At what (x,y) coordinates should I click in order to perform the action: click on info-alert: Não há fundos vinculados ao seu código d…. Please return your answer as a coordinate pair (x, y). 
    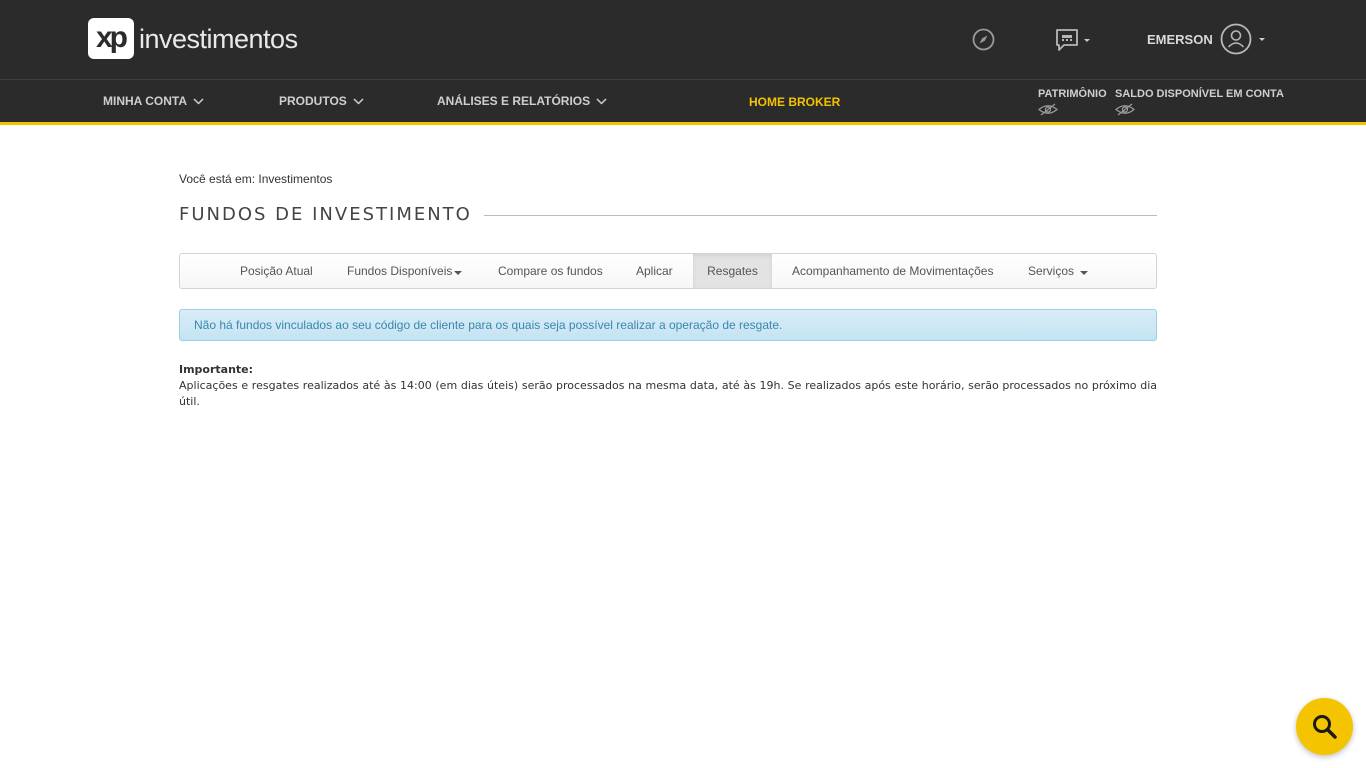
    Looking at the image, I should click on (668, 325).